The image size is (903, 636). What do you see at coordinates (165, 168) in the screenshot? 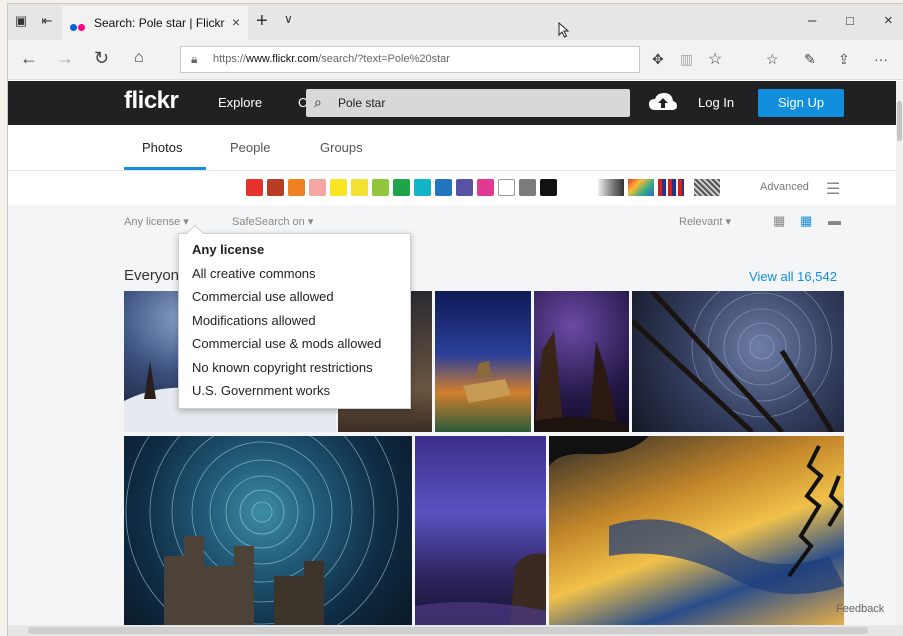
I see `active-tab-underline` at bounding box center [165, 168].